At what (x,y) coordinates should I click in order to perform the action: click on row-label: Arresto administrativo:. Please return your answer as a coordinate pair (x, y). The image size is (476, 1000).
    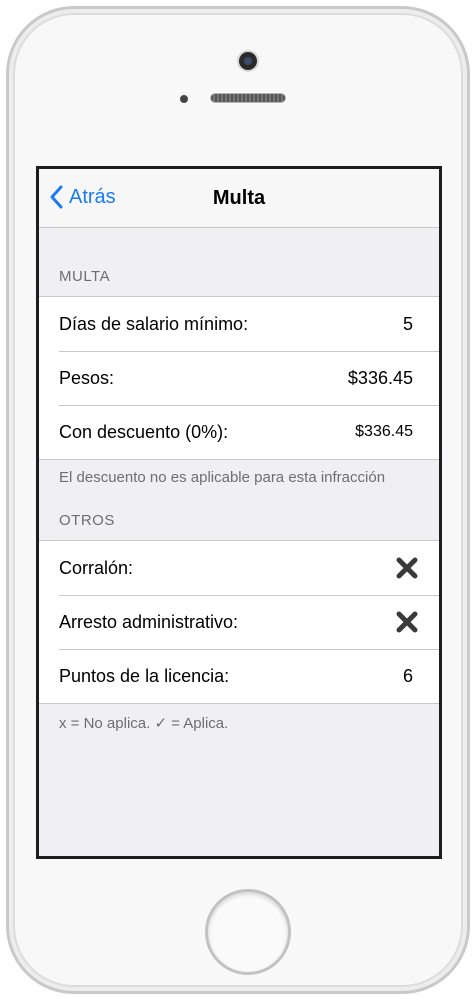
    Looking at the image, I should click on (149, 621).